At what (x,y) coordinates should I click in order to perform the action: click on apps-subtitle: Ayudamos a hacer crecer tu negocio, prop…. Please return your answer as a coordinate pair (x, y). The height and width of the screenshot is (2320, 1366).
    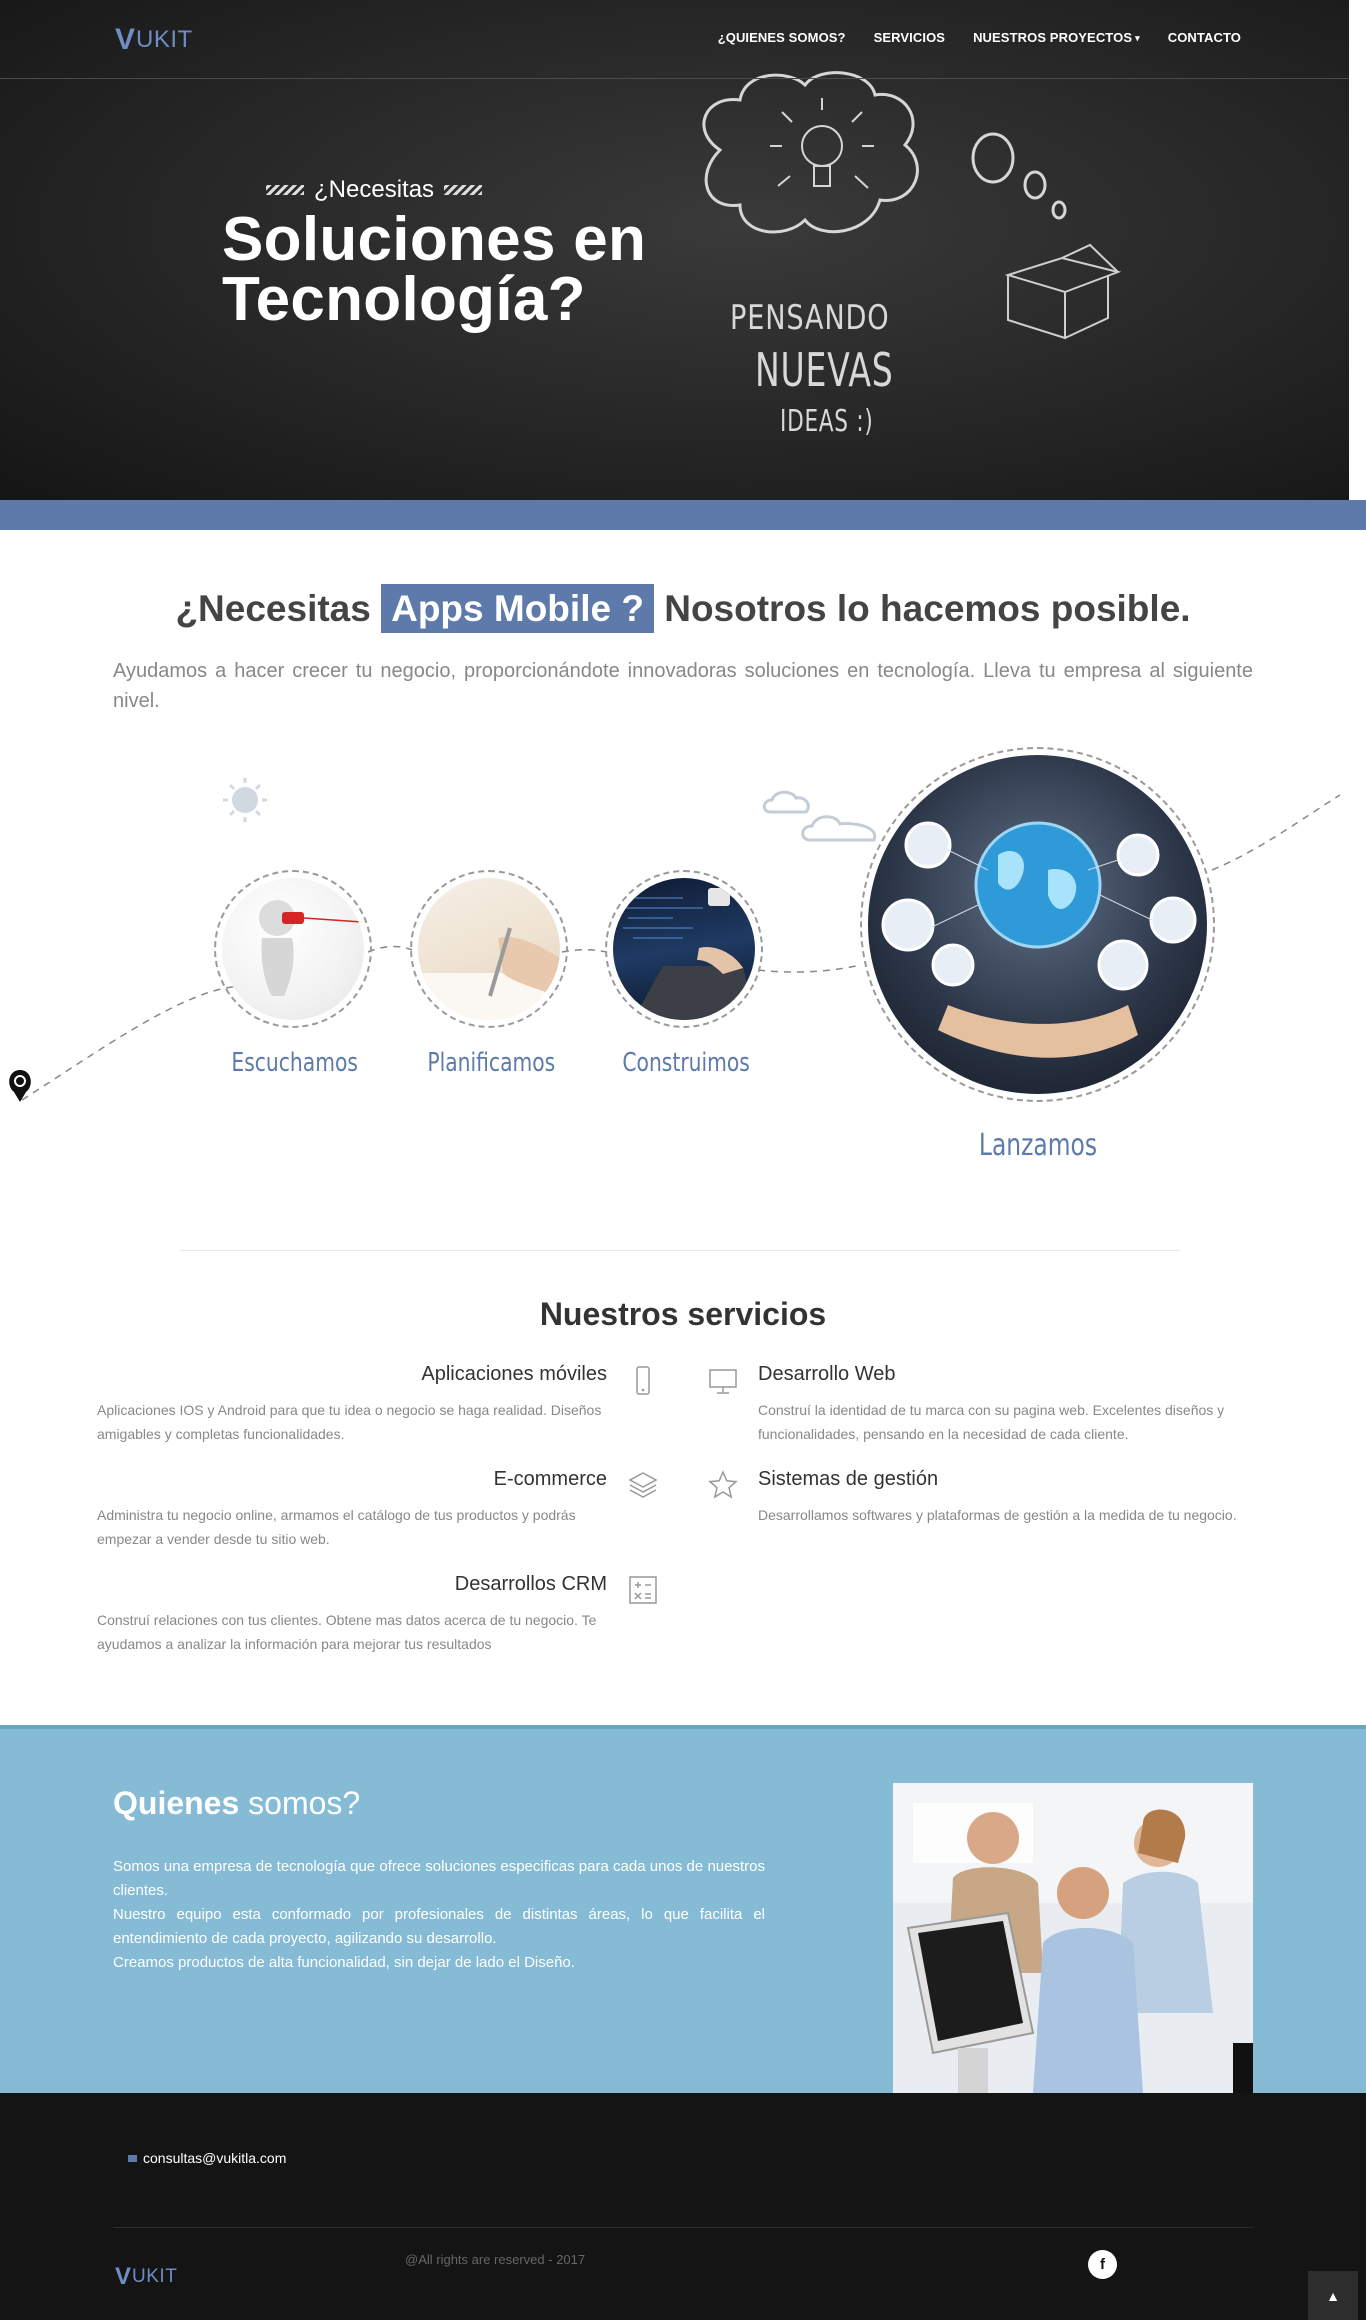
    Looking at the image, I should click on (683, 686).